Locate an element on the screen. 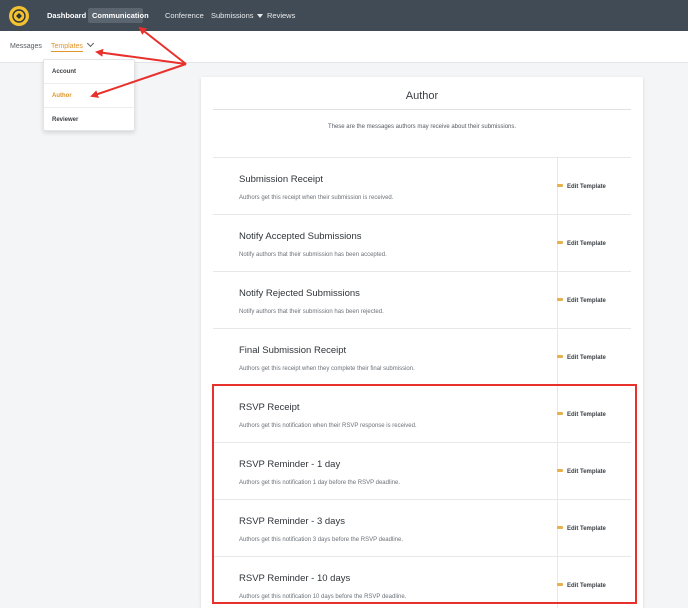  template-title: RSVP Receipt is located at coordinates (269, 407).